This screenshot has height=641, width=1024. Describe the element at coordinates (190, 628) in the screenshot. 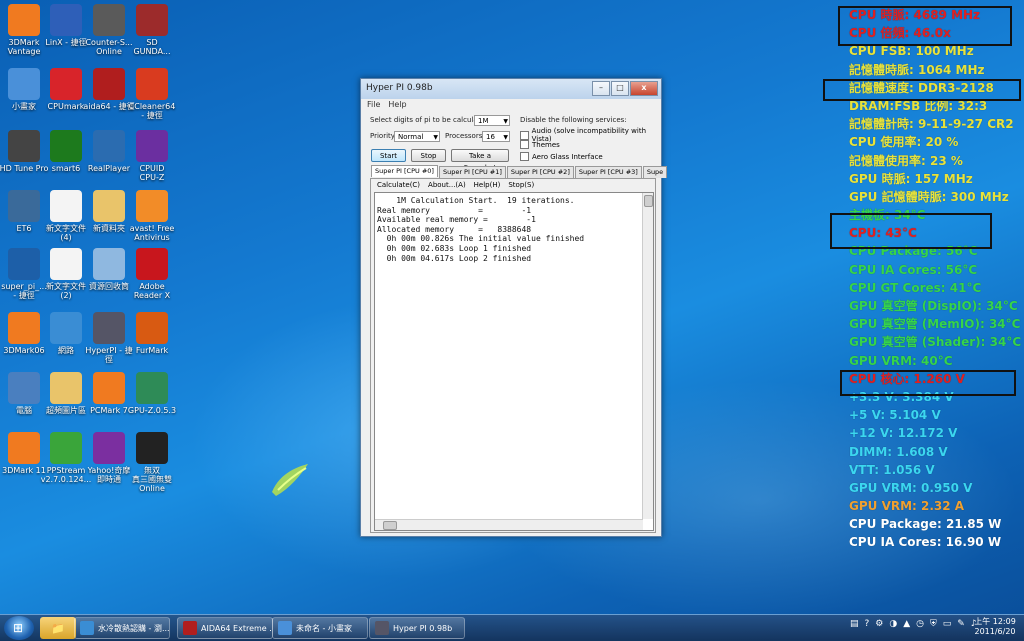

I see `aida64-icon` at that location.